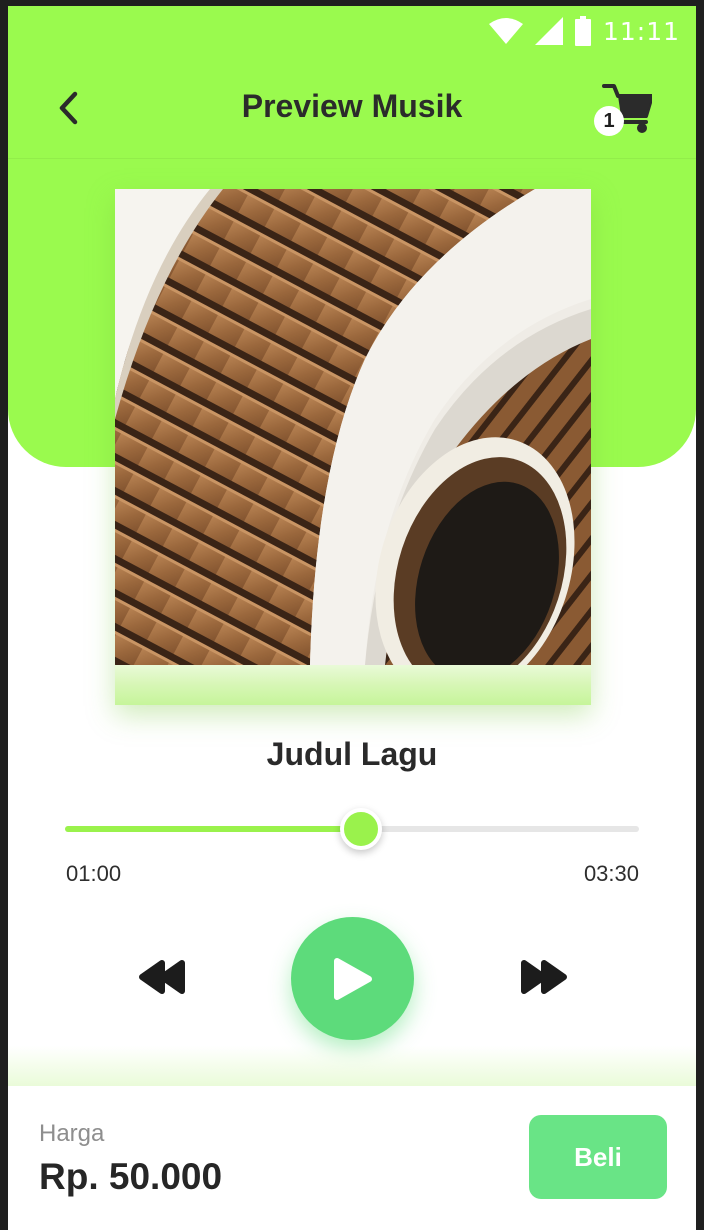 This screenshot has height=1230, width=704. I want to click on song-title: Judul Lagu, so click(352, 754).